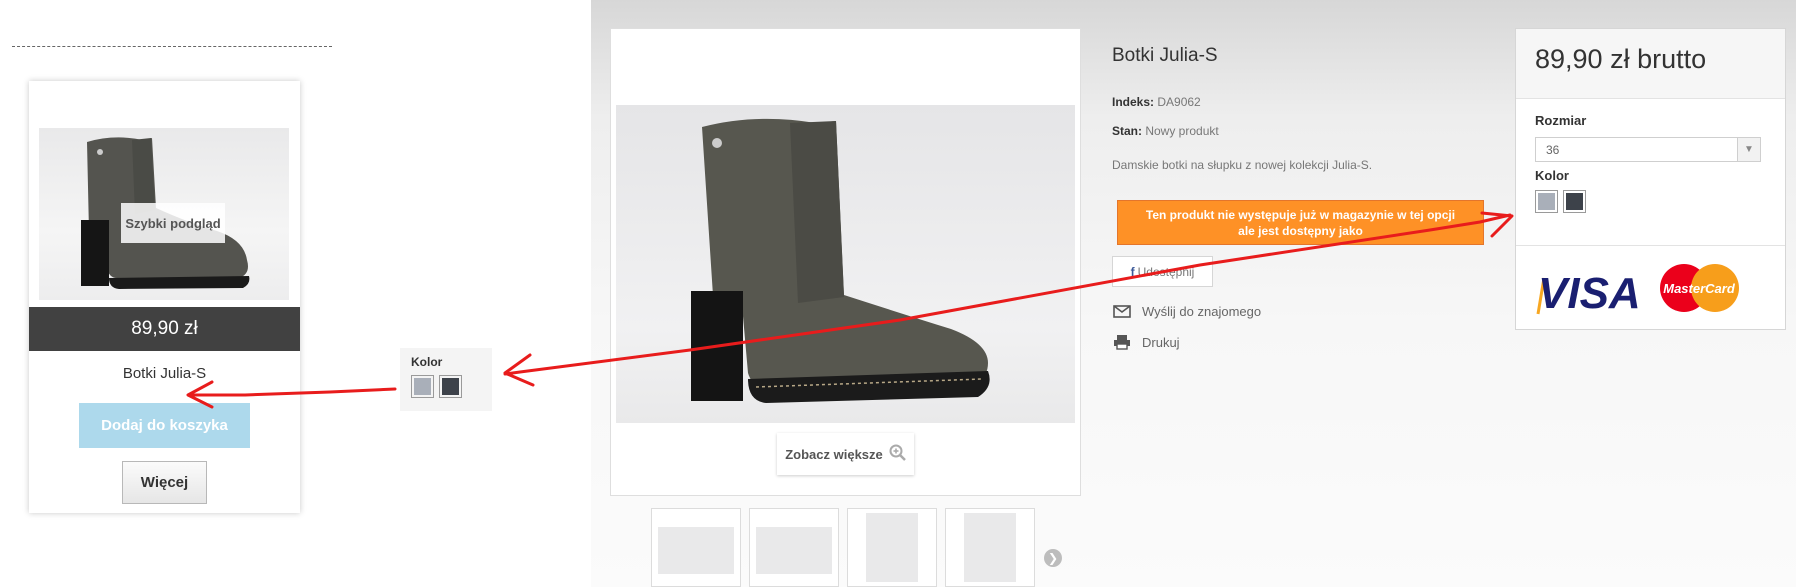 This screenshot has width=1796, height=587. Describe the element at coordinates (1648, 149) in the screenshot. I see `size-select: 36 ▼` at that location.